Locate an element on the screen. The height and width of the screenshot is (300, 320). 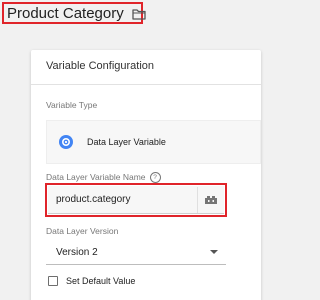
set-default-value-checkbox is located at coordinates (53, 281).